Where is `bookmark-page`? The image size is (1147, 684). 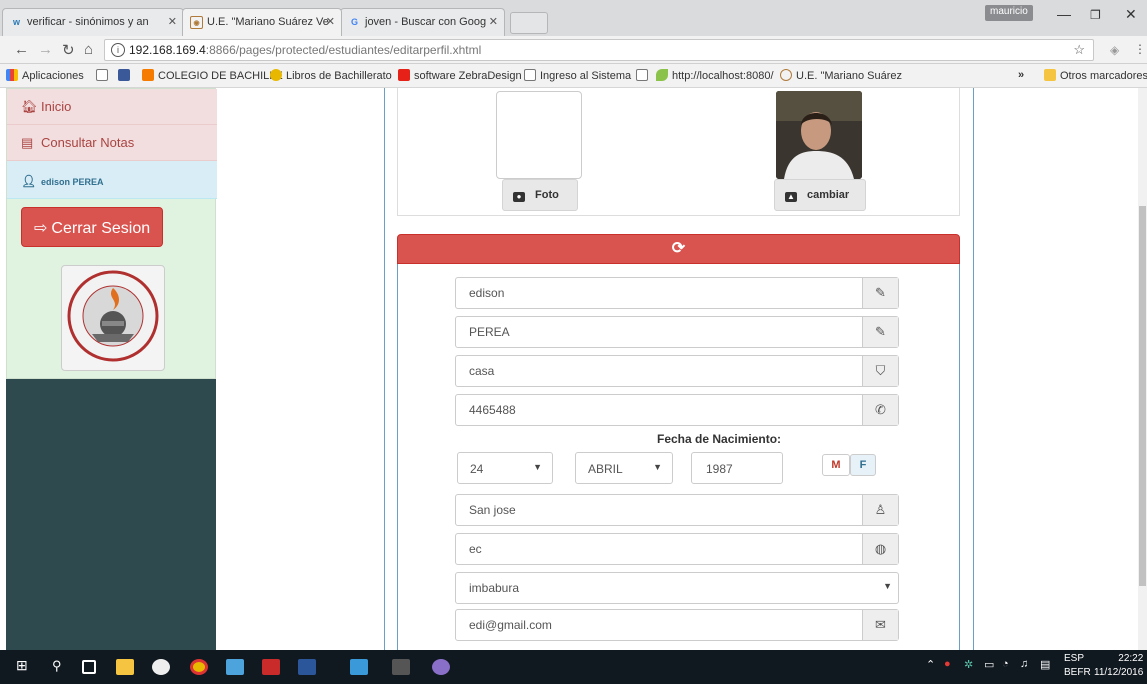 bookmark-page is located at coordinates (104, 75).